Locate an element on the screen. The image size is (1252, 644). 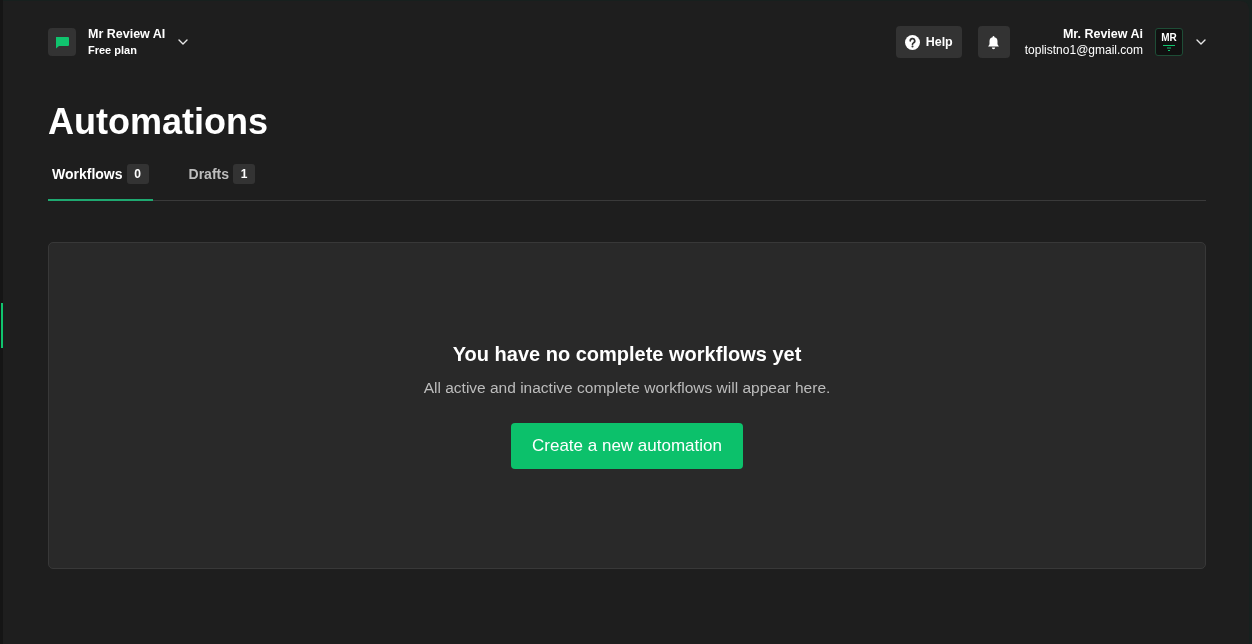
user-name: Mr. Review Ai is located at coordinates (1102, 34).